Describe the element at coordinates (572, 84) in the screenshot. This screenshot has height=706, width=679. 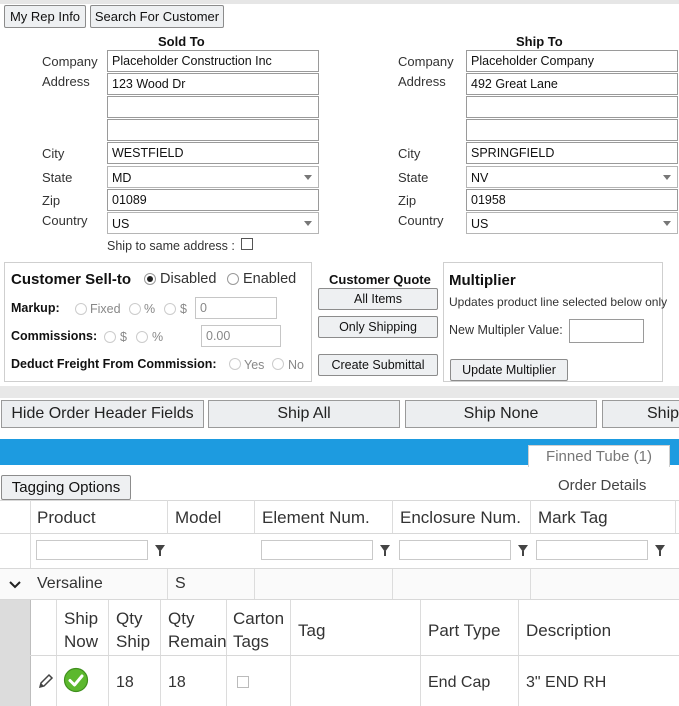
I see `ship-address1-input: 492 Great Lane` at that location.